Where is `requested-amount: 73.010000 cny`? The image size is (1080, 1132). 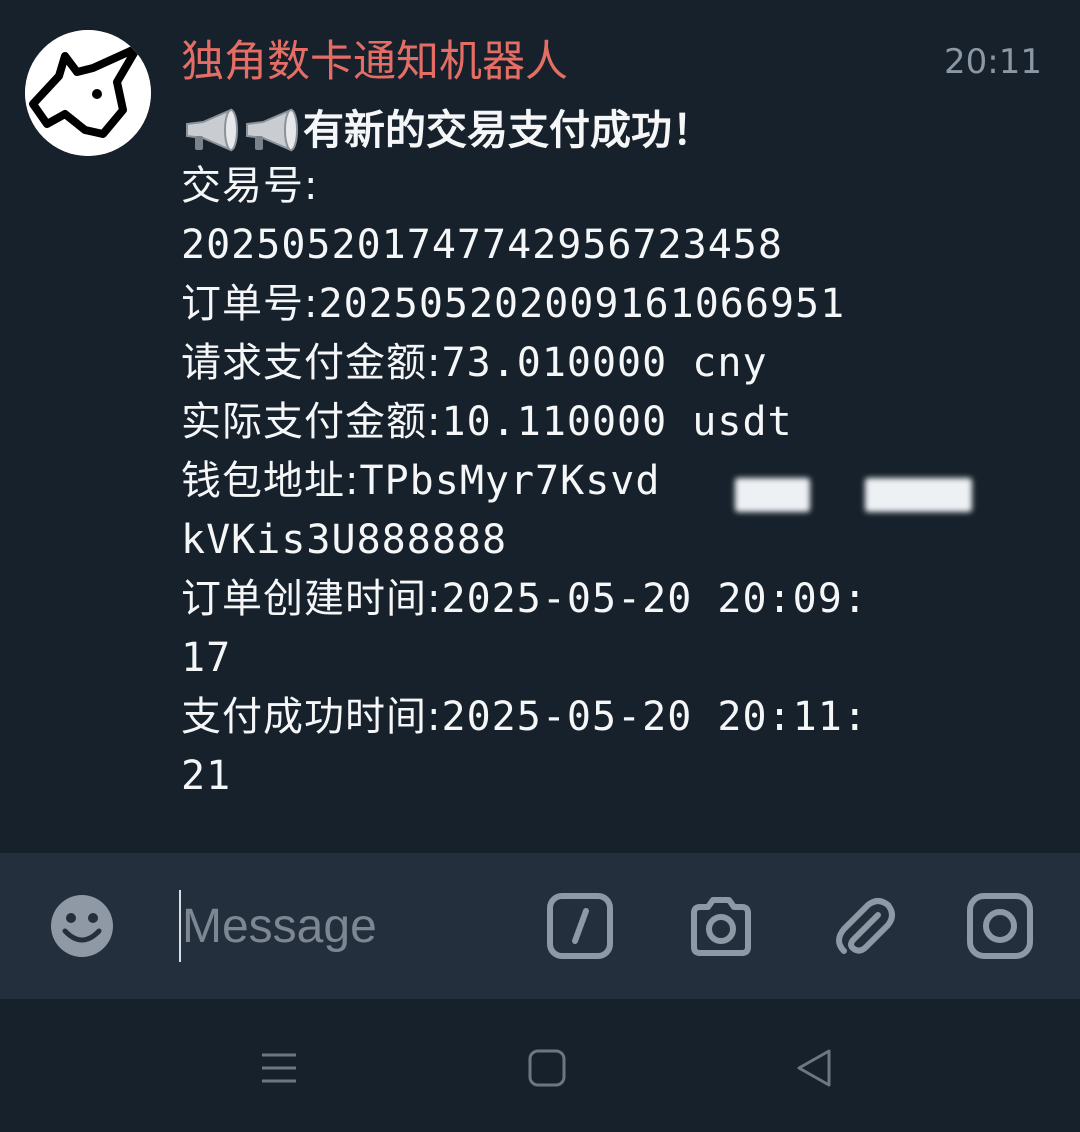 requested-amount: 73.010000 cny is located at coordinates (604, 363).